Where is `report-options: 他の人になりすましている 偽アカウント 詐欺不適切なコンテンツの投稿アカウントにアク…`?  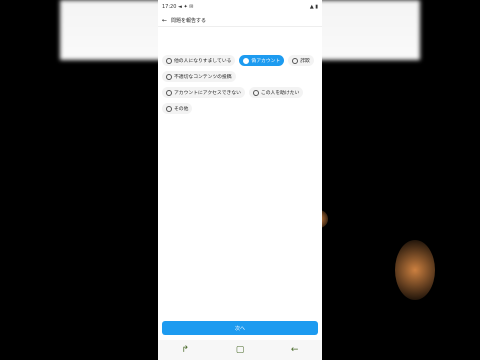
report-options: 他の人になりすましている 偽アカウント 詐欺不適切なコンテンツの投稿アカウントにアク… is located at coordinates (240, 84).